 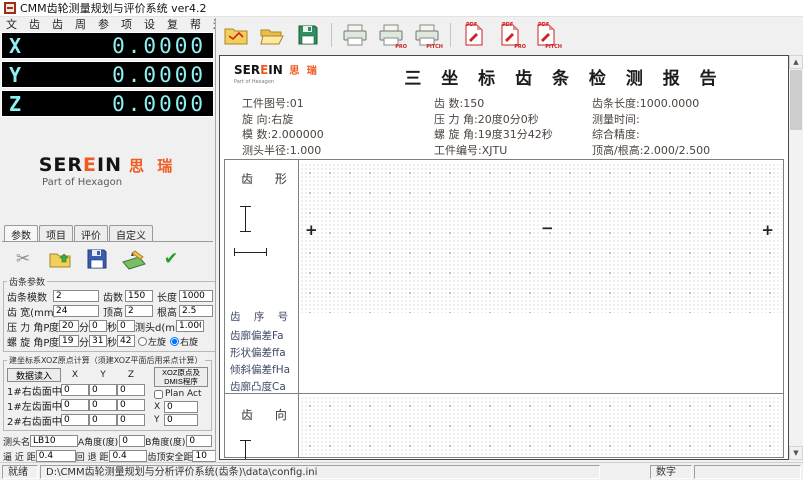 I want to click on coord-row1-y, so click(x=103, y=390).